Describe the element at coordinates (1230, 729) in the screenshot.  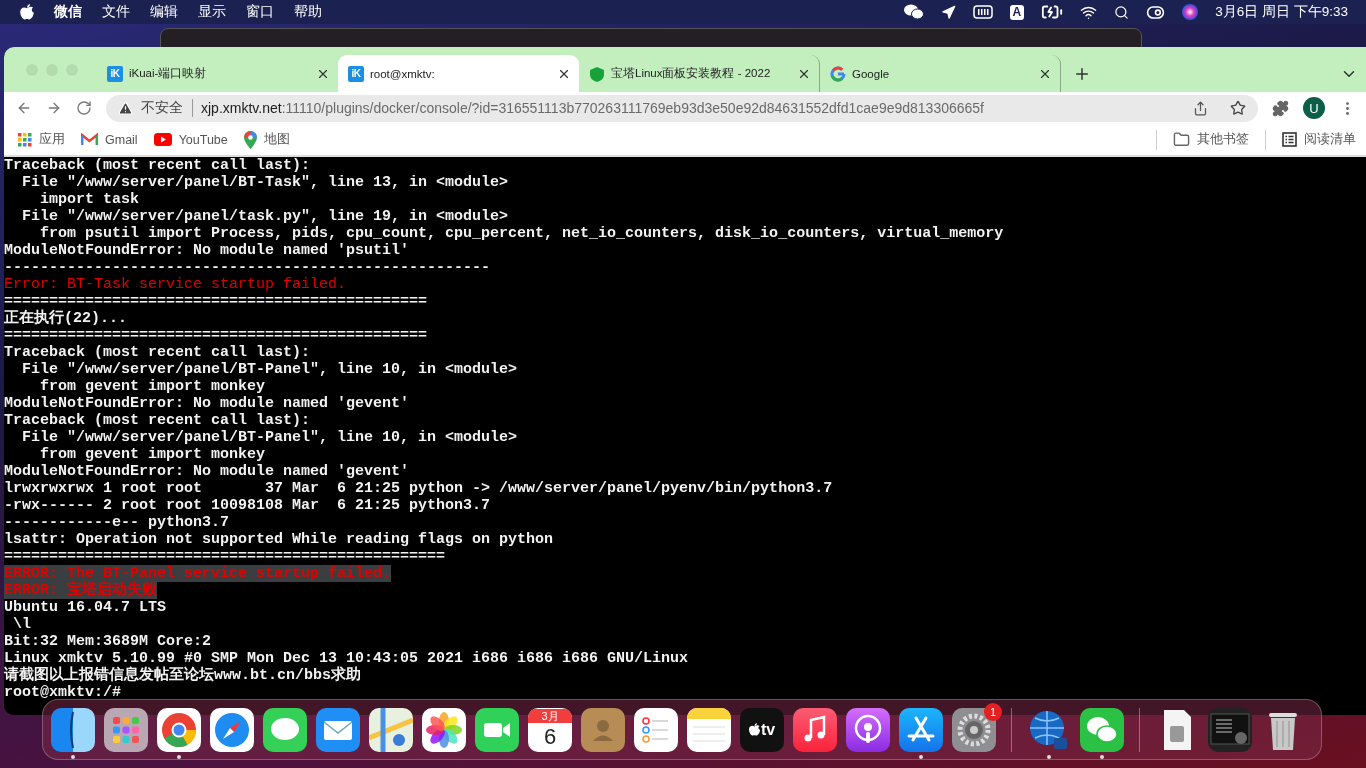
I see `window-thumbnail-icon` at that location.